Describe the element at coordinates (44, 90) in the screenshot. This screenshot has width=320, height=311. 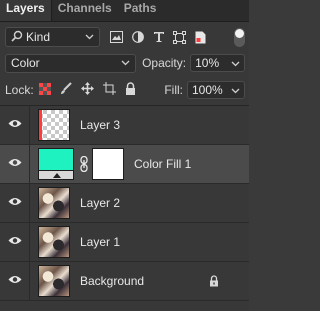
I see `lock-transparent-icon` at that location.